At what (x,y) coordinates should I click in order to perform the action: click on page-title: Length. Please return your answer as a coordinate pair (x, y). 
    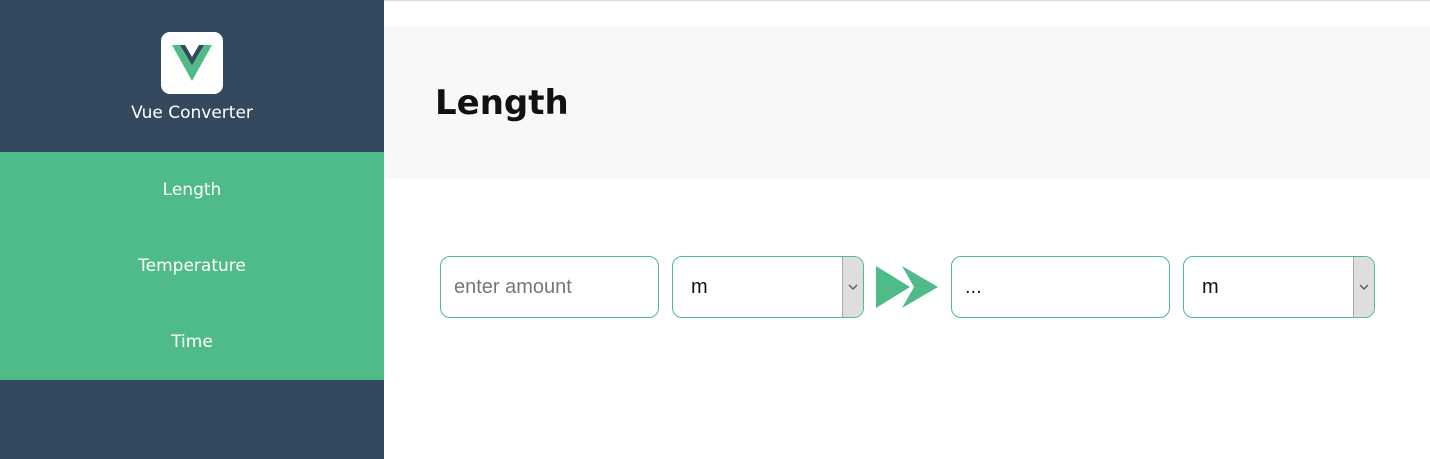
    Looking at the image, I should click on (502, 103).